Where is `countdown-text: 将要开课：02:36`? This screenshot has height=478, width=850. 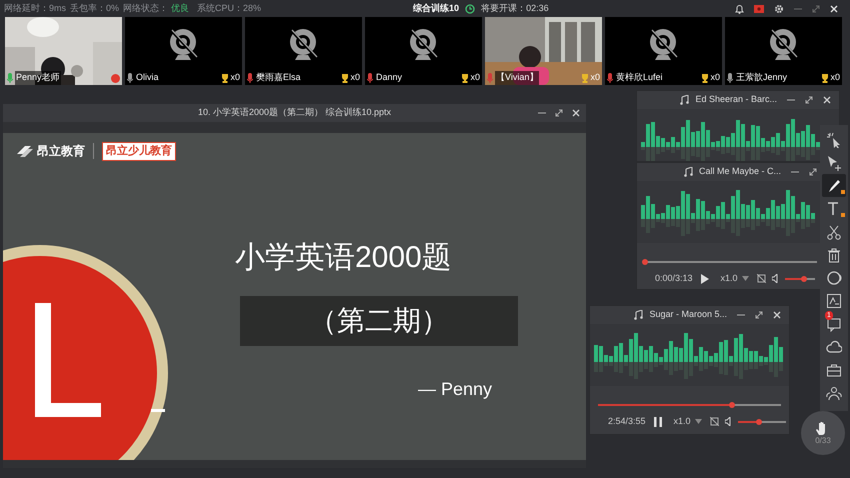
countdown-text: 将要开课：02:36 is located at coordinates (515, 8).